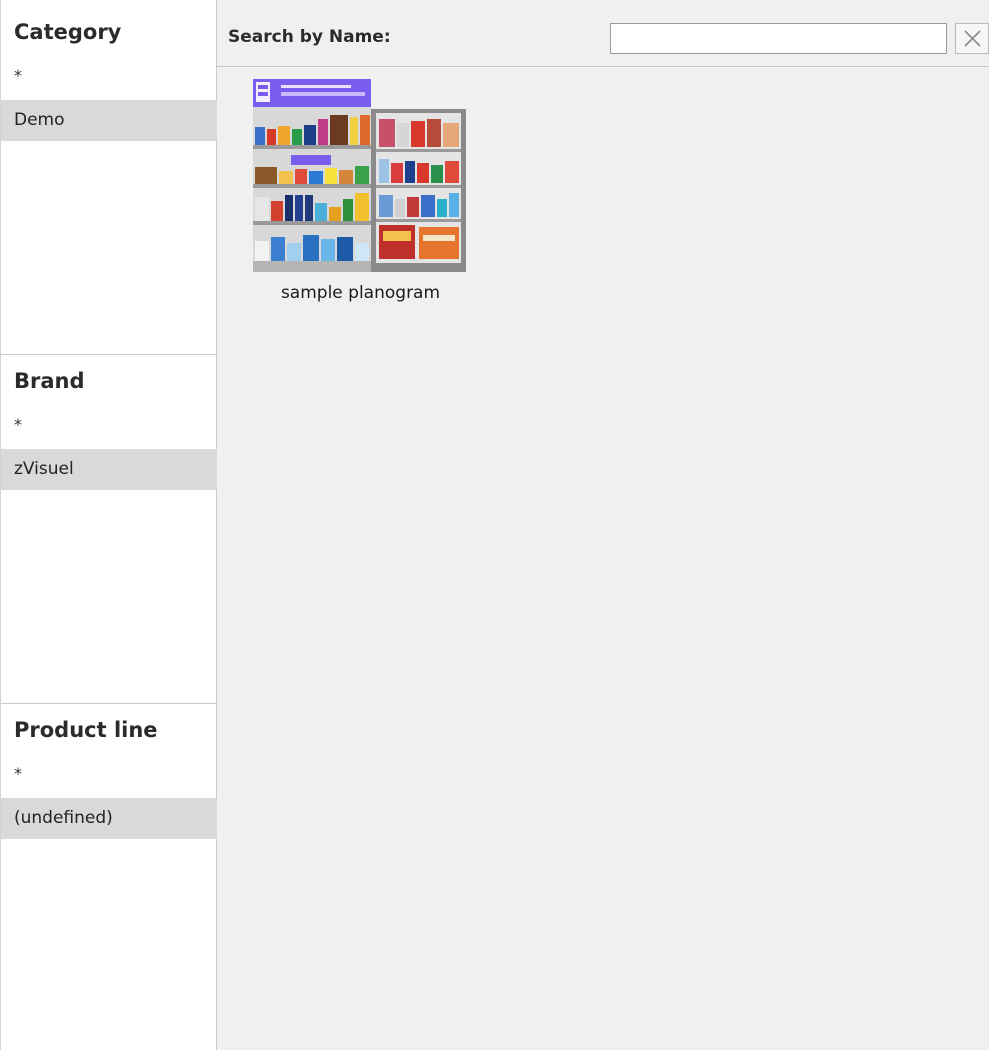 Image resolution: width=989 pixels, height=1050 pixels. I want to click on brand-item-zvisuel: zVisuel, so click(109, 469).